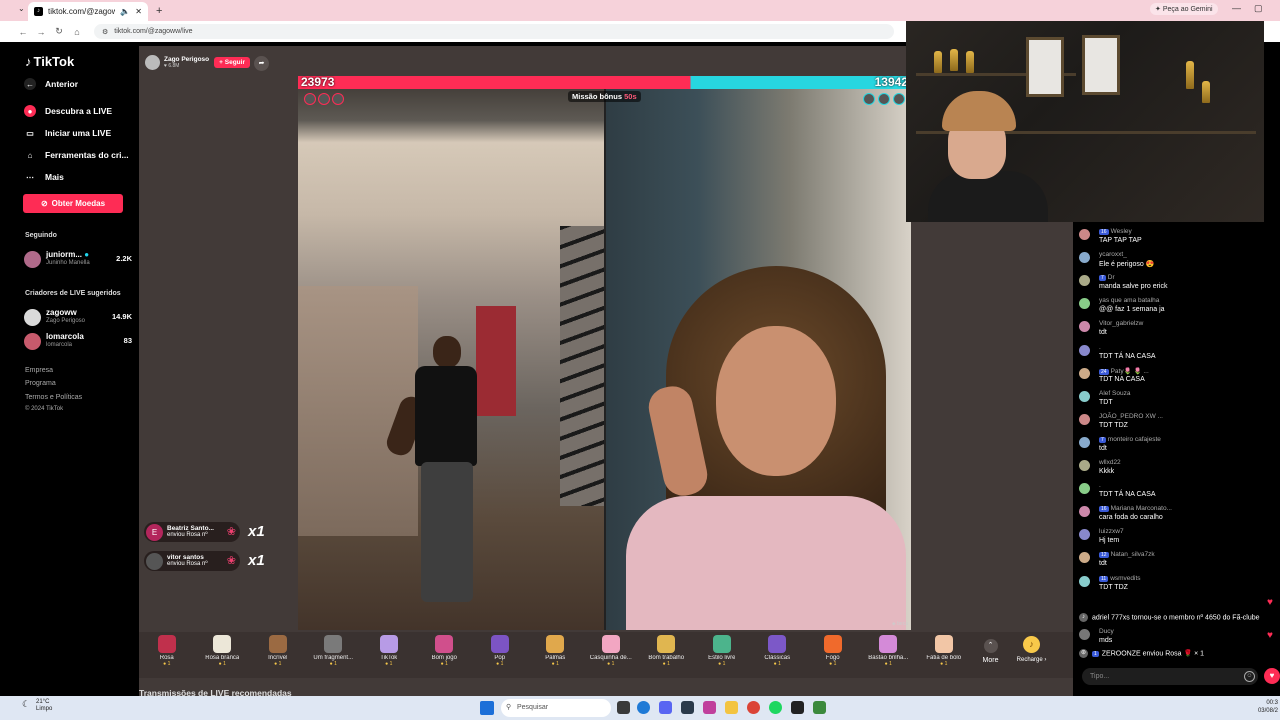 This screenshot has height=720, width=1280. What do you see at coordinates (611, 655) in the screenshot?
I see `gift-item: Casquinha de... ● 1` at bounding box center [611, 655].